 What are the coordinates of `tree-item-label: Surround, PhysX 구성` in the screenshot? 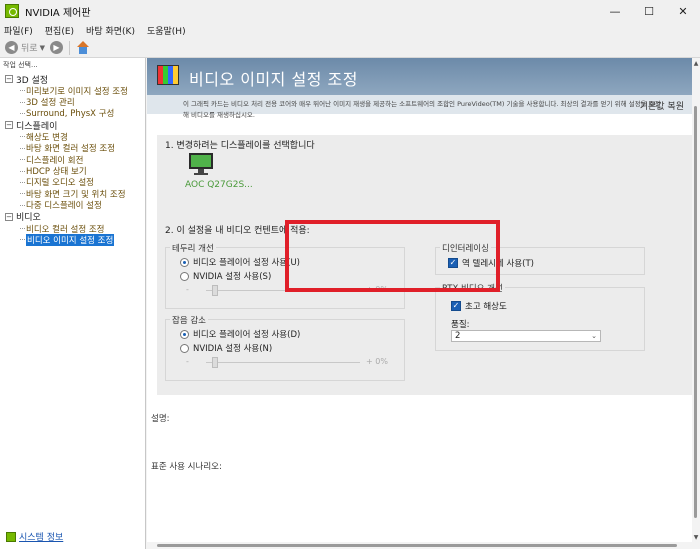 It's located at (70, 113).